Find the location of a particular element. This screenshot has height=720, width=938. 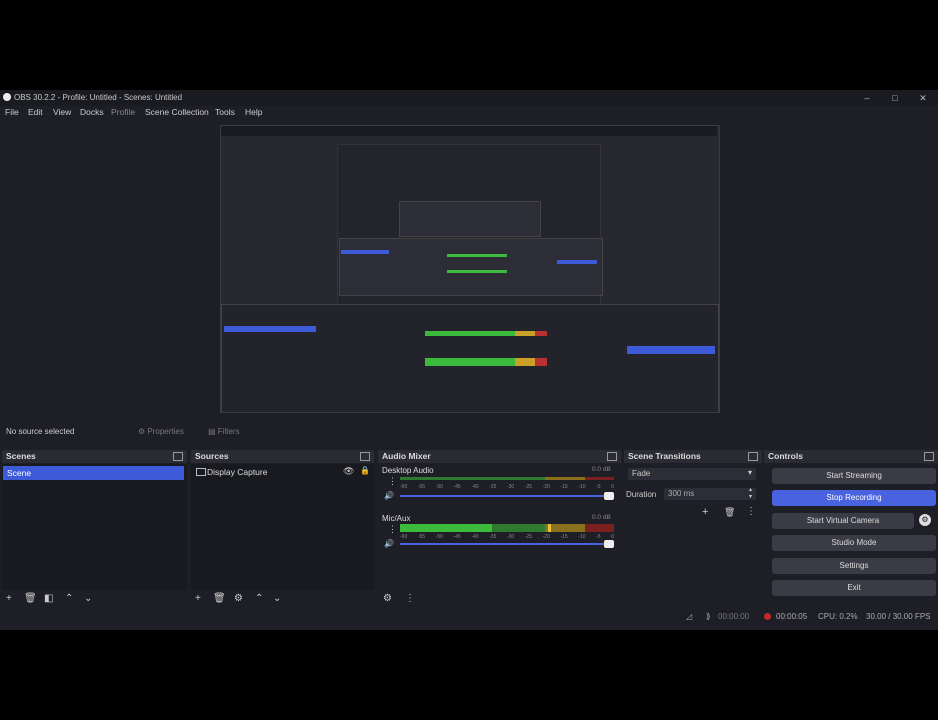

filters-label: Filters is located at coordinates (228, 431).